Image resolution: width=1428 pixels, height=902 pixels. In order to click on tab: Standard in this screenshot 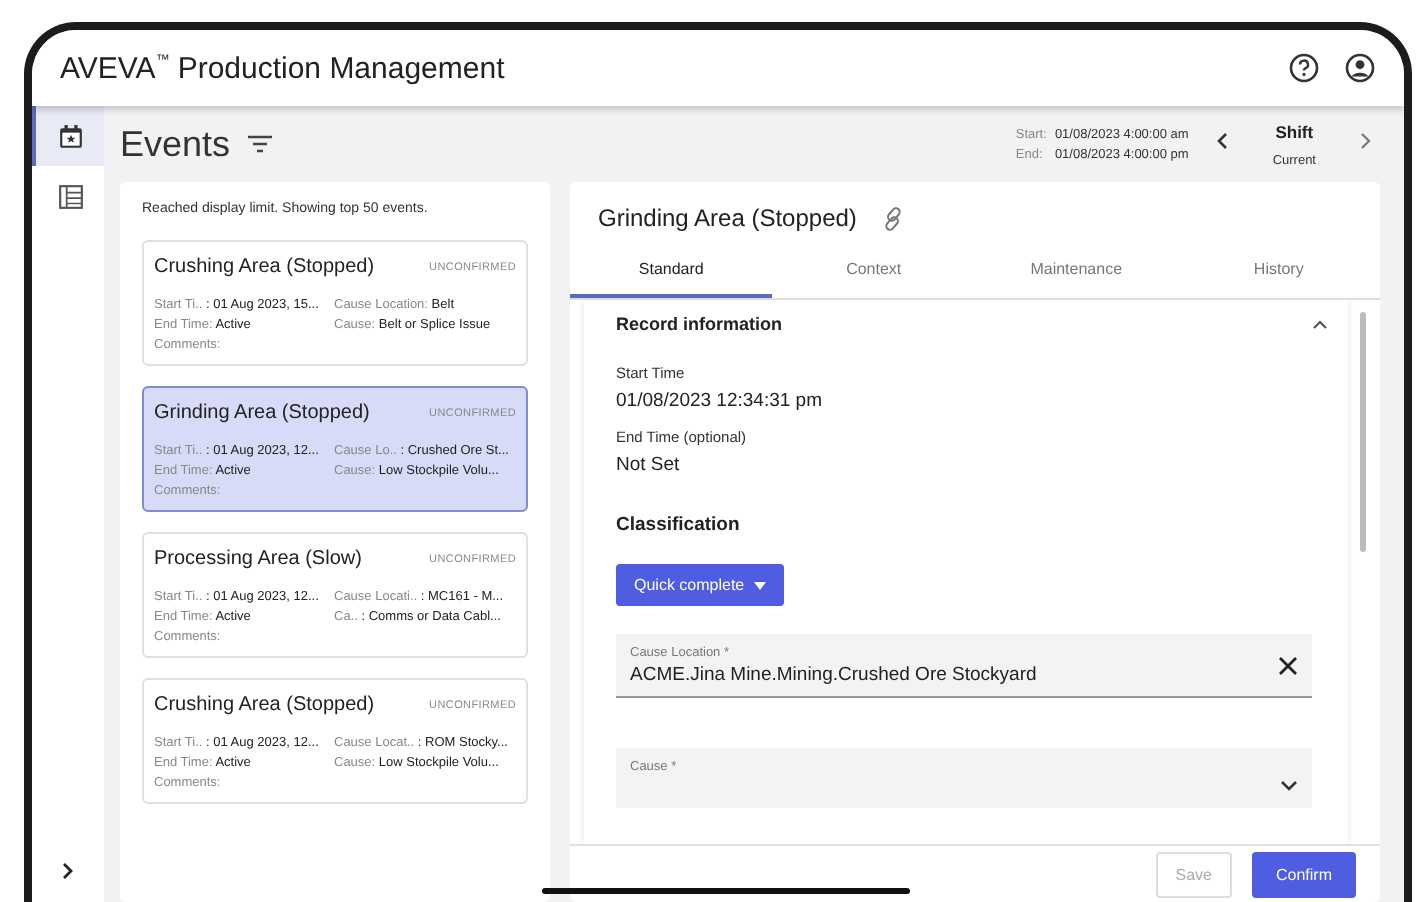, I will do `click(671, 270)`.